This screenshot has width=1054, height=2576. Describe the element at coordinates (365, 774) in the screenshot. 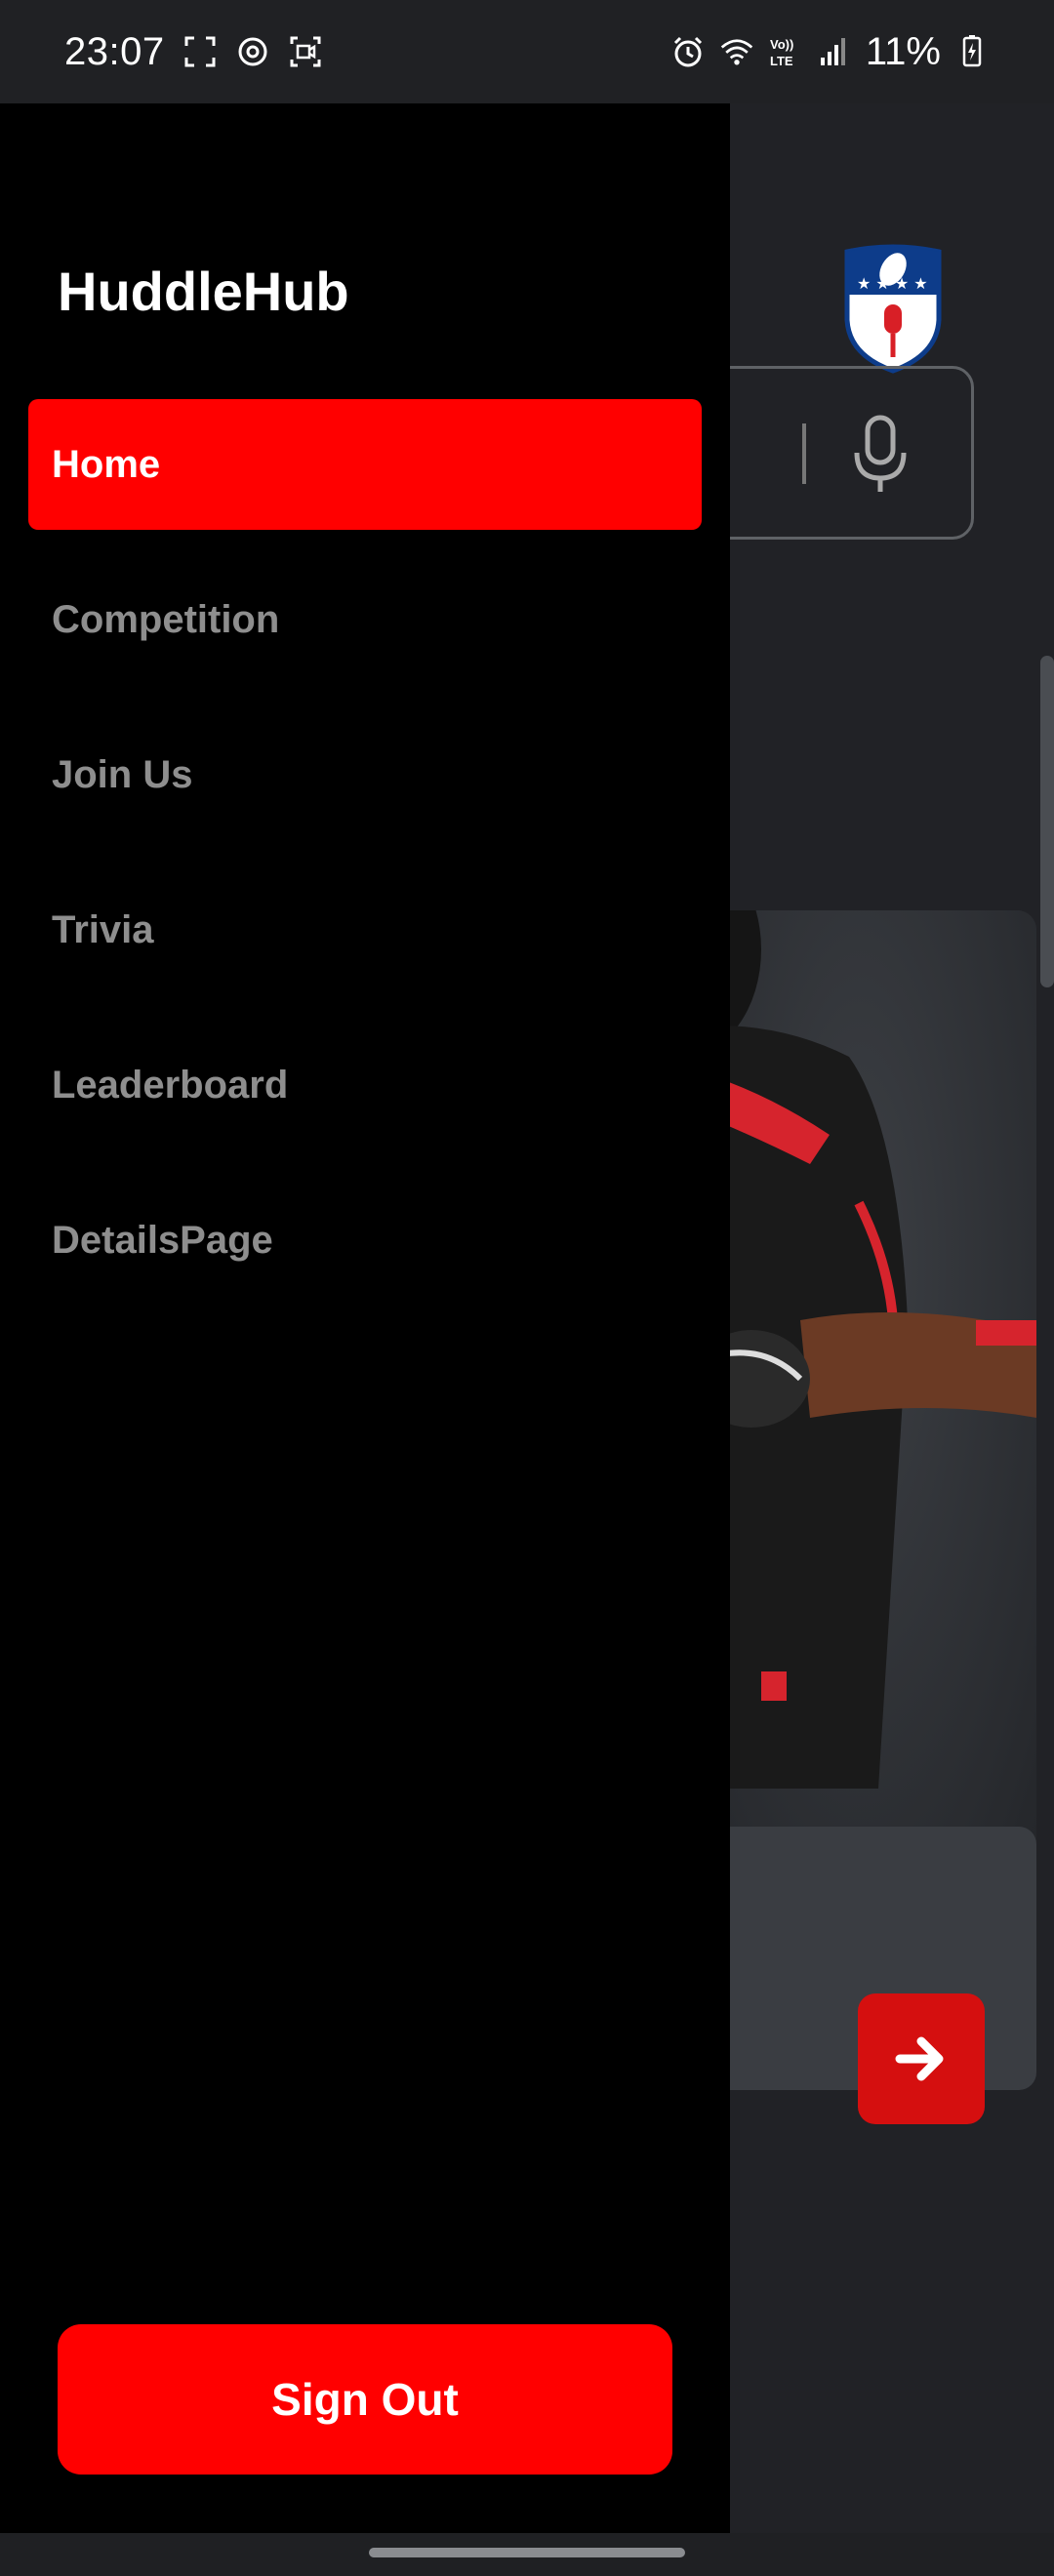

I see `nav-item-join-us: Join Us` at that location.